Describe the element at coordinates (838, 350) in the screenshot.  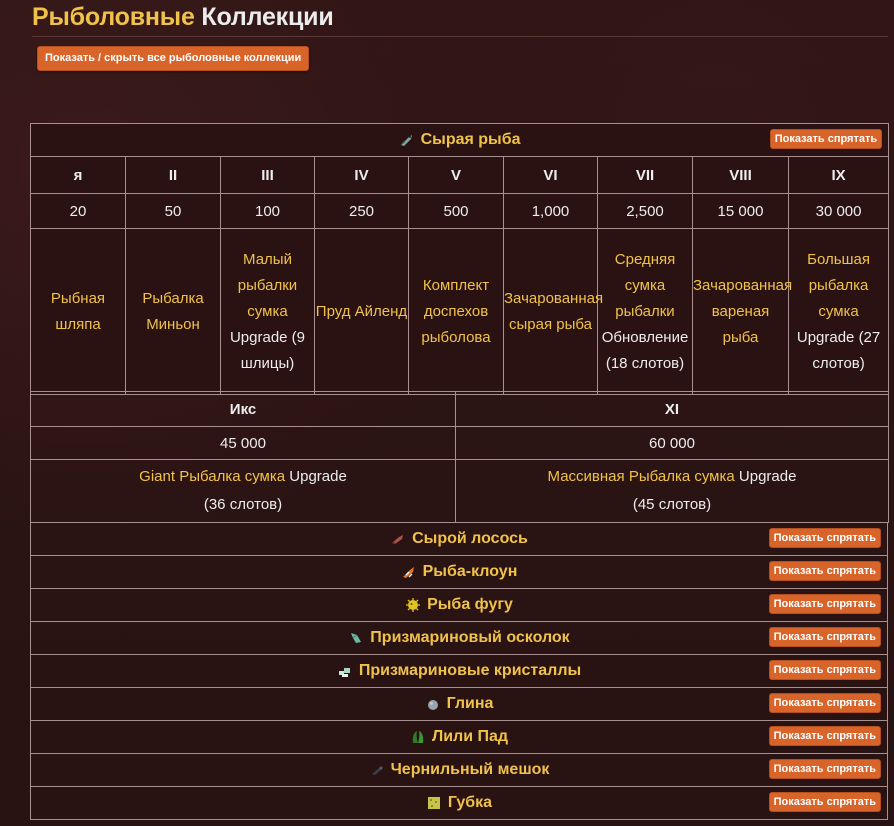
I see `reward-note: Upgrade (27 слотов)` at that location.